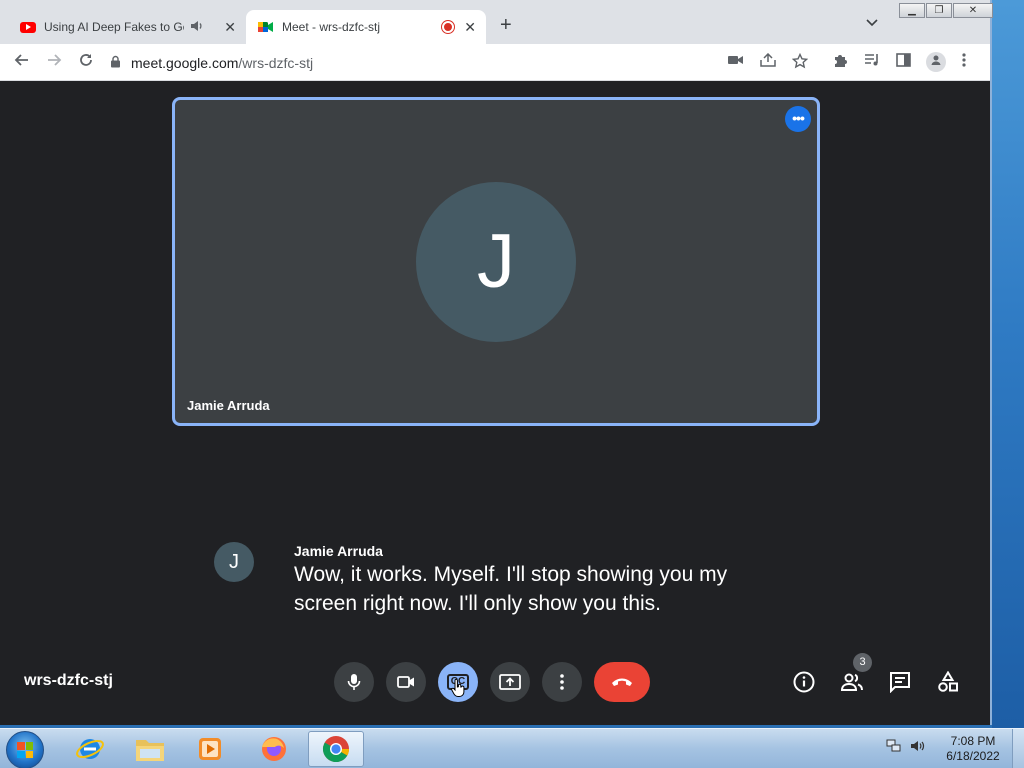 Image resolution: width=1024 pixels, height=768 pixels. I want to click on meeting-code: wrs-dzfc-stj, so click(68, 680).